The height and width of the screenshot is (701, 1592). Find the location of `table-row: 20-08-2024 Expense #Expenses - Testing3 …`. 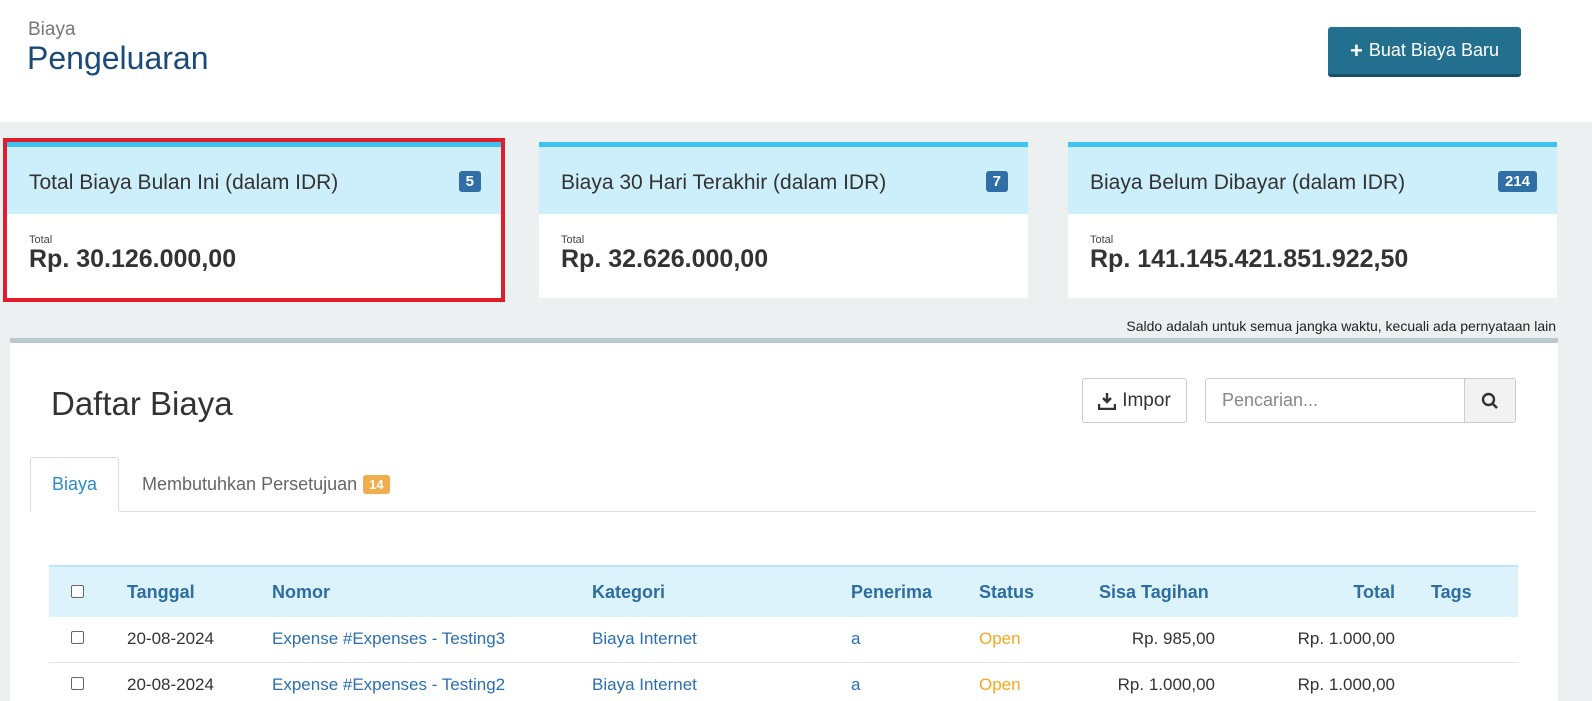

table-row: 20-08-2024 Expense #Expenses - Testing3 … is located at coordinates (783, 640).